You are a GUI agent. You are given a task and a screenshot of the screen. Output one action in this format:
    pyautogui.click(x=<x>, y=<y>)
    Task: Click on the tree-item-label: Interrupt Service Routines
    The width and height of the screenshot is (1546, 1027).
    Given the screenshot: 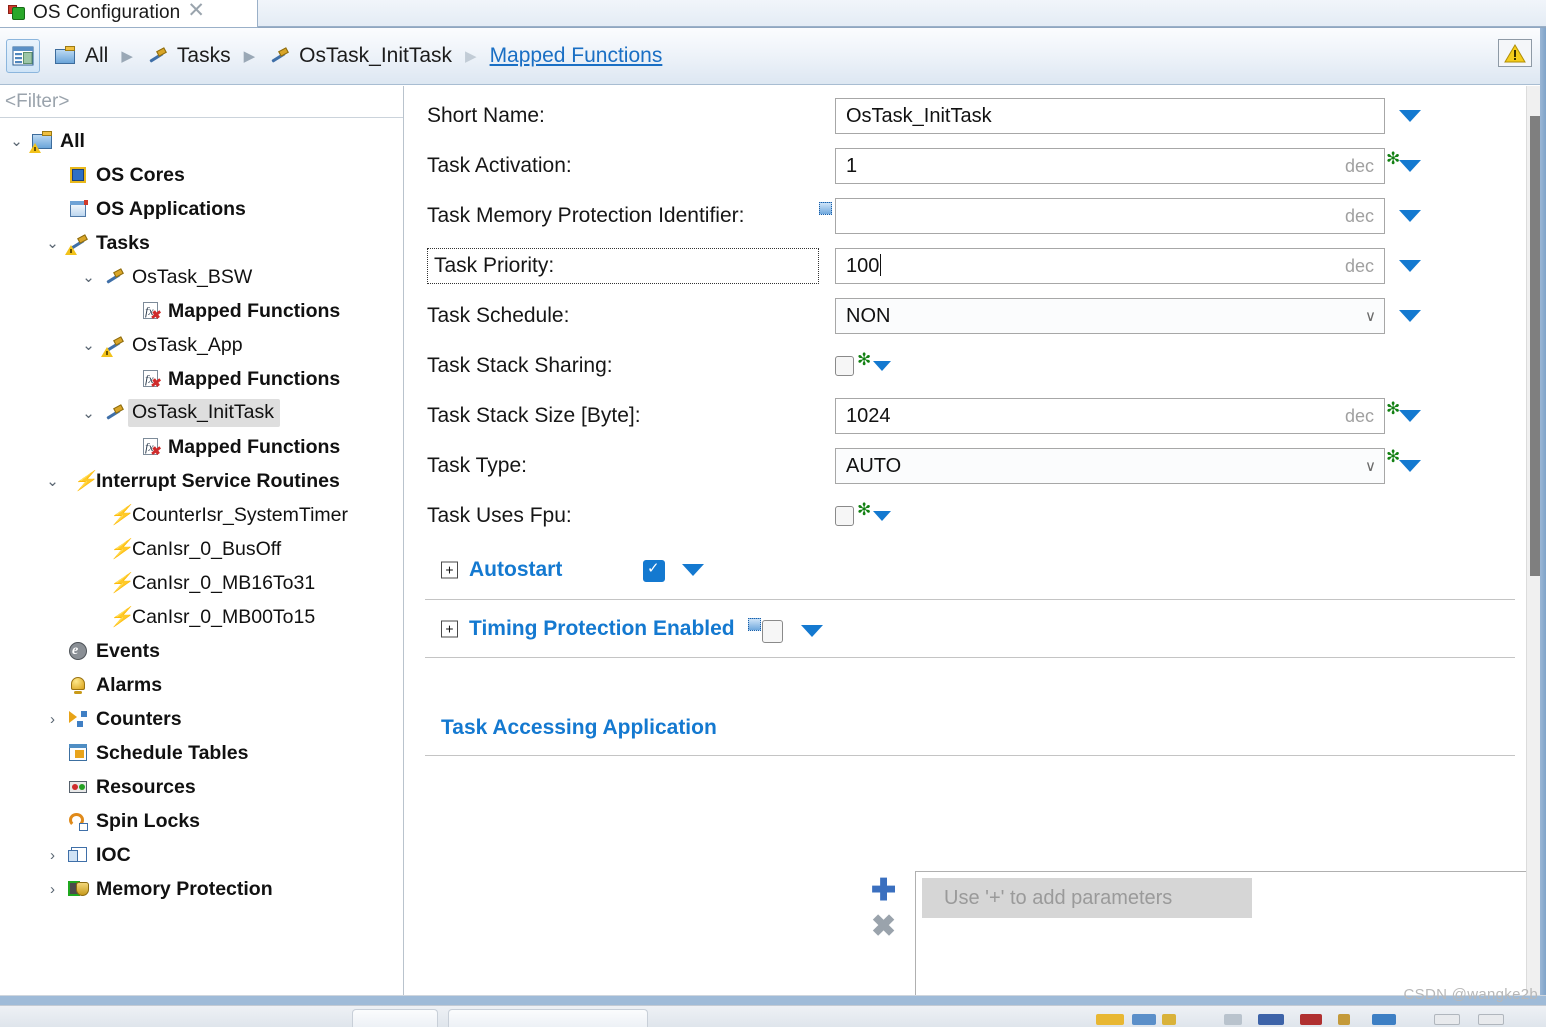 What is the action you would take?
    pyautogui.click(x=218, y=480)
    